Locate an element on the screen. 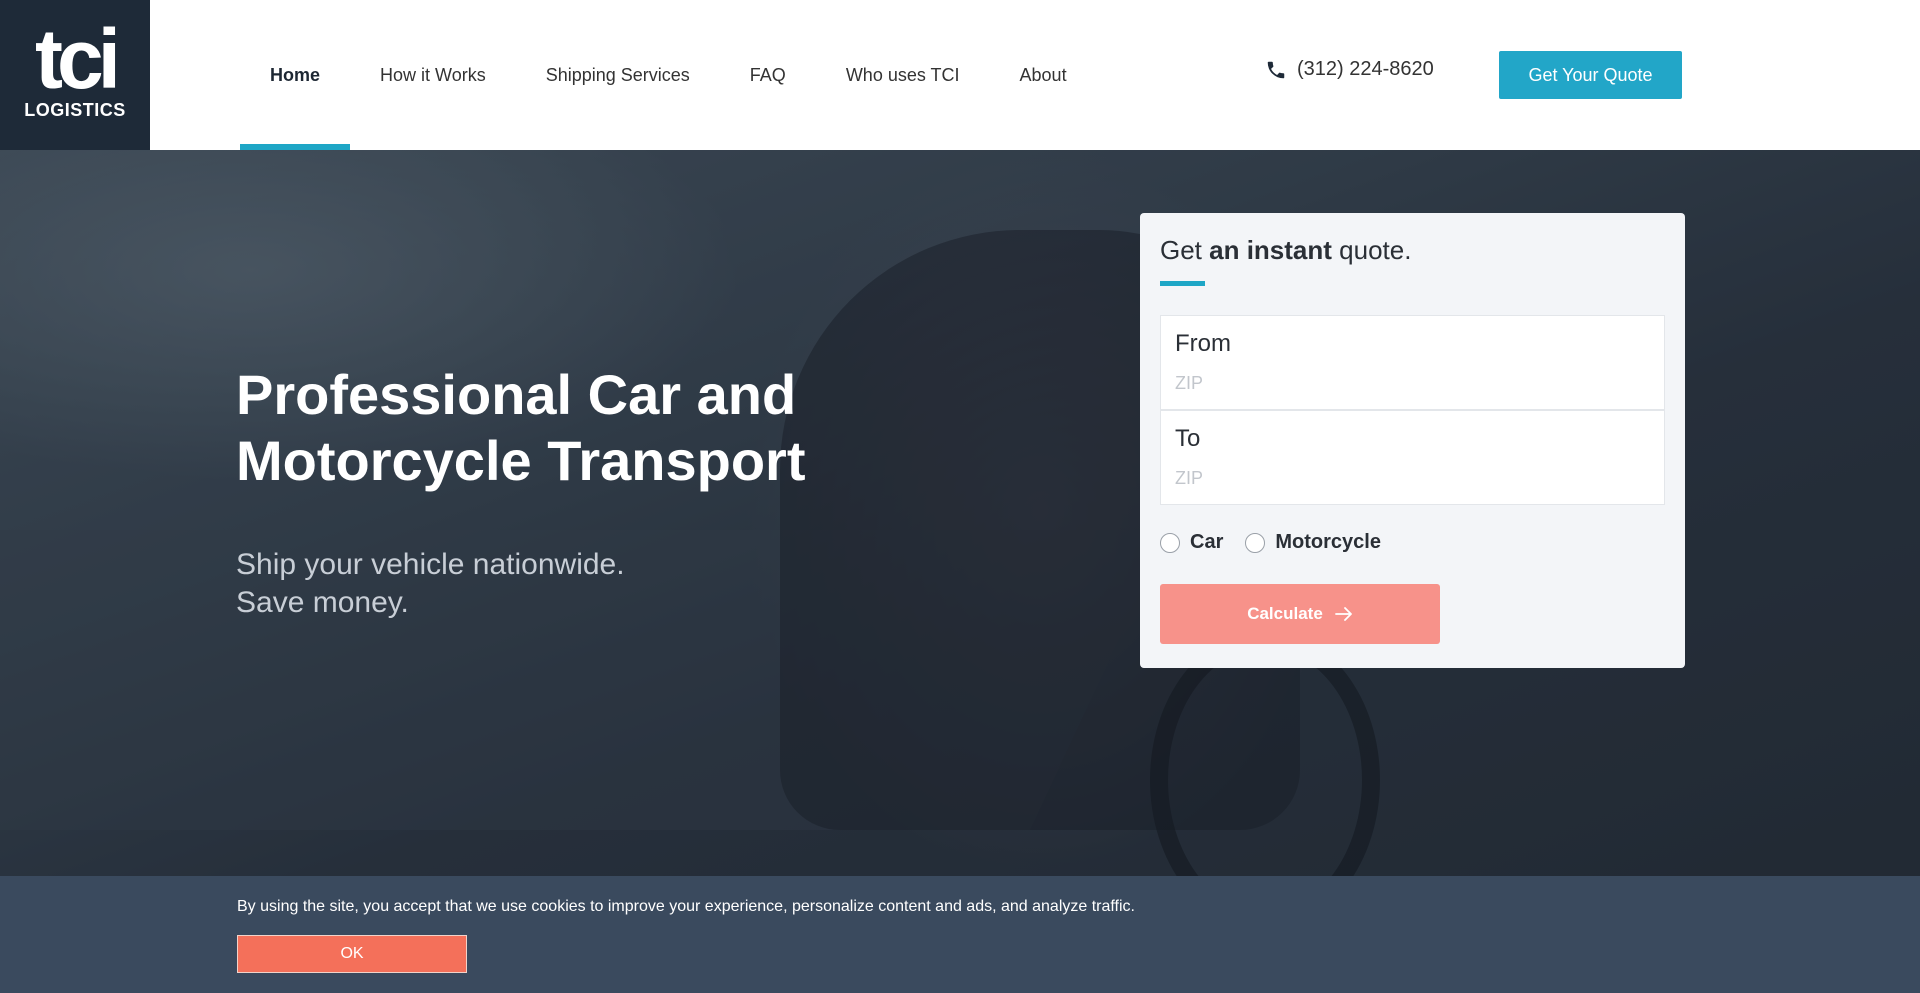 The image size is (1920, 993). site-logo: tci LOGISTICS is located at coordinates (75, 75).